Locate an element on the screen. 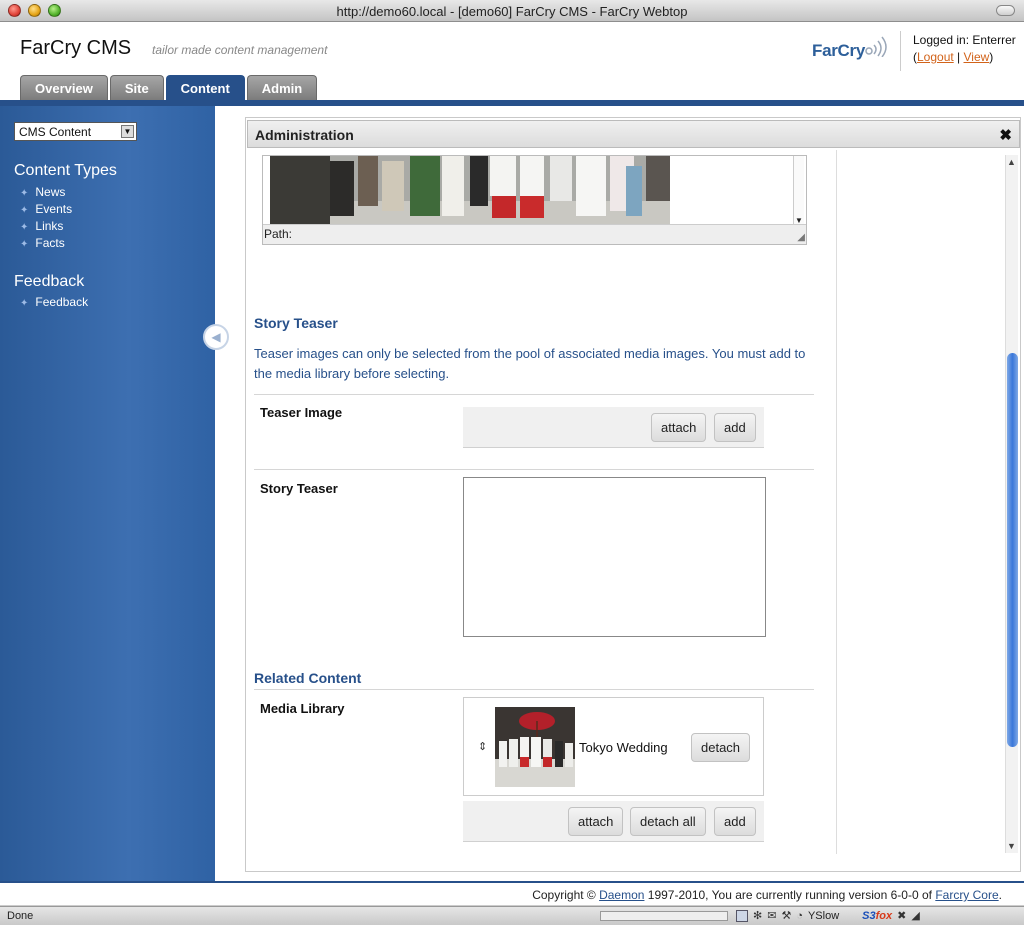 The image size is (1024, 925). sidebar-item-feedback: ✦ Feedback is located at coordinates (54, 302).